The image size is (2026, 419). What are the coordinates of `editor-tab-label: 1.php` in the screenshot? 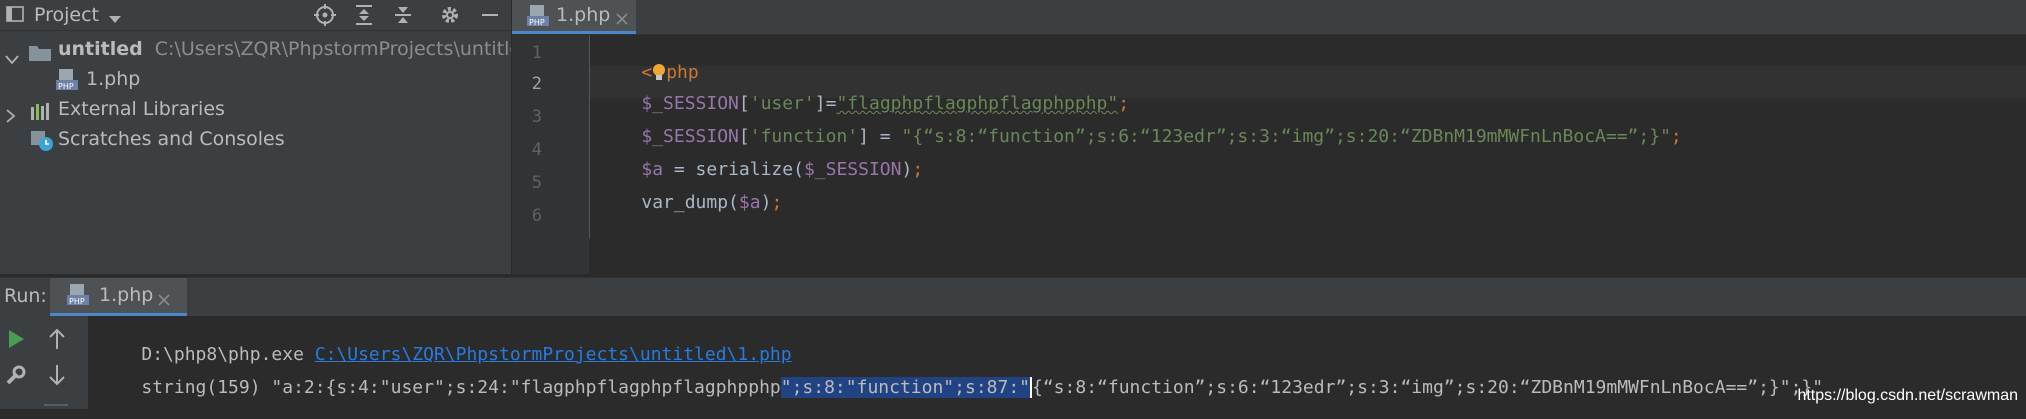 It's located at (583, 15).